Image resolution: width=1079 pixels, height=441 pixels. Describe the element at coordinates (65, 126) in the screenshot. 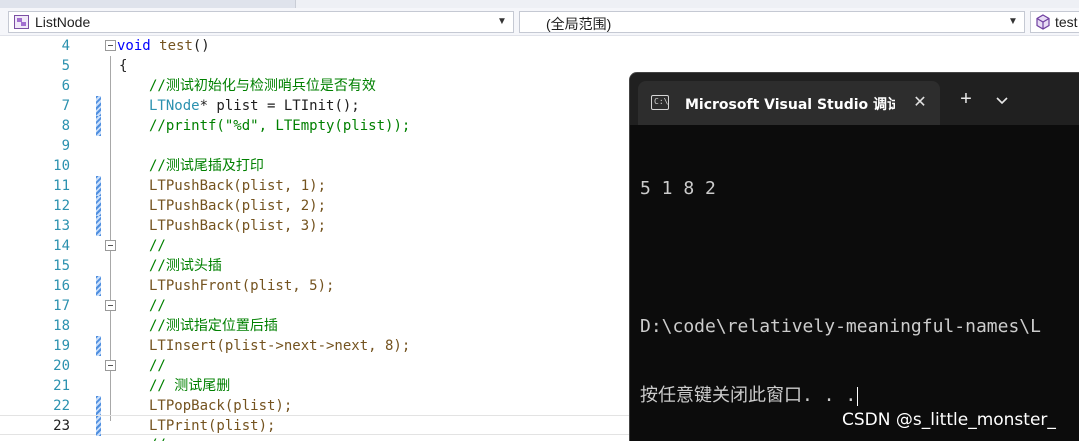

I see `line-number: 8` at that location.